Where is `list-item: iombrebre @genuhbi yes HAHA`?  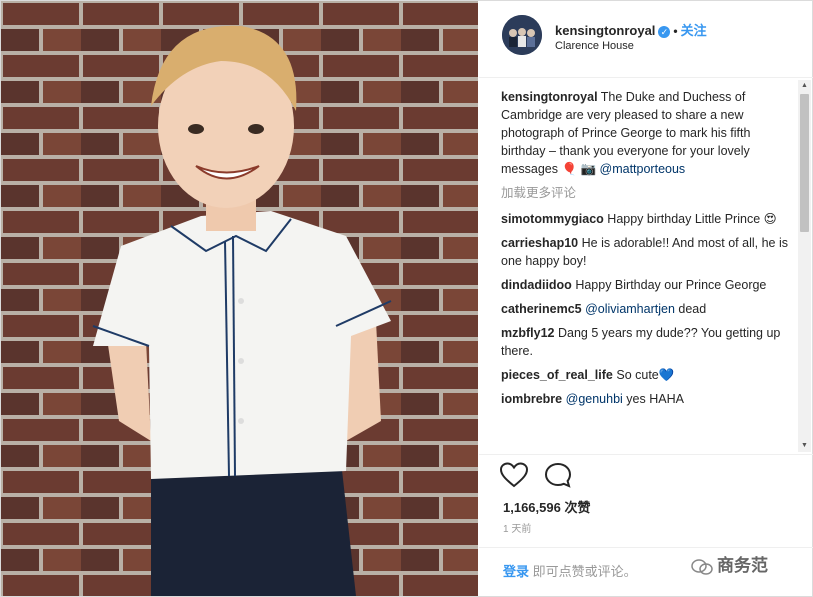 list-item: iombrebre @genuhbi yes HAHA is located at coordinates (649, 399).